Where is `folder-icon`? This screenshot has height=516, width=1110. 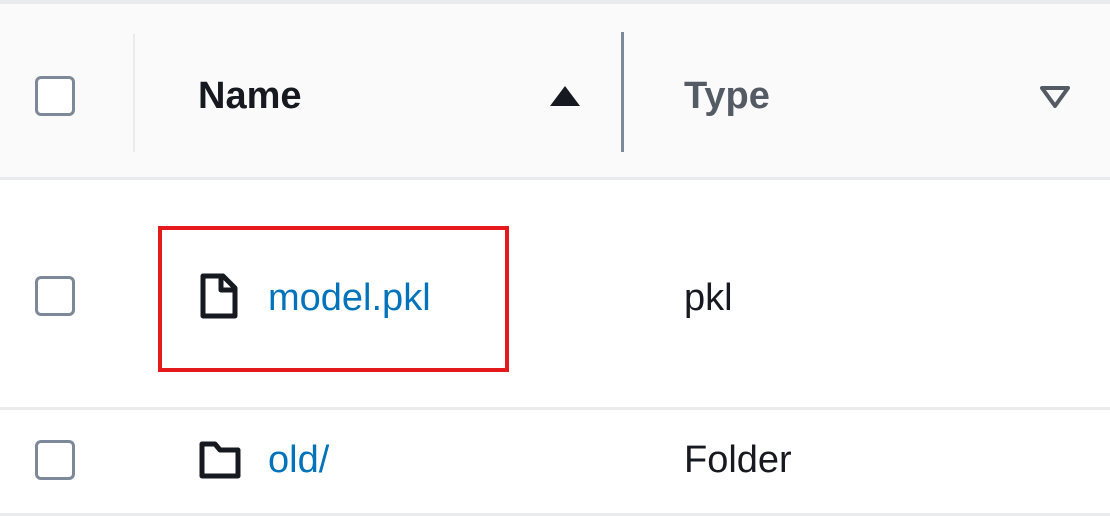
folder-icon is located at coordinates (220, 460).